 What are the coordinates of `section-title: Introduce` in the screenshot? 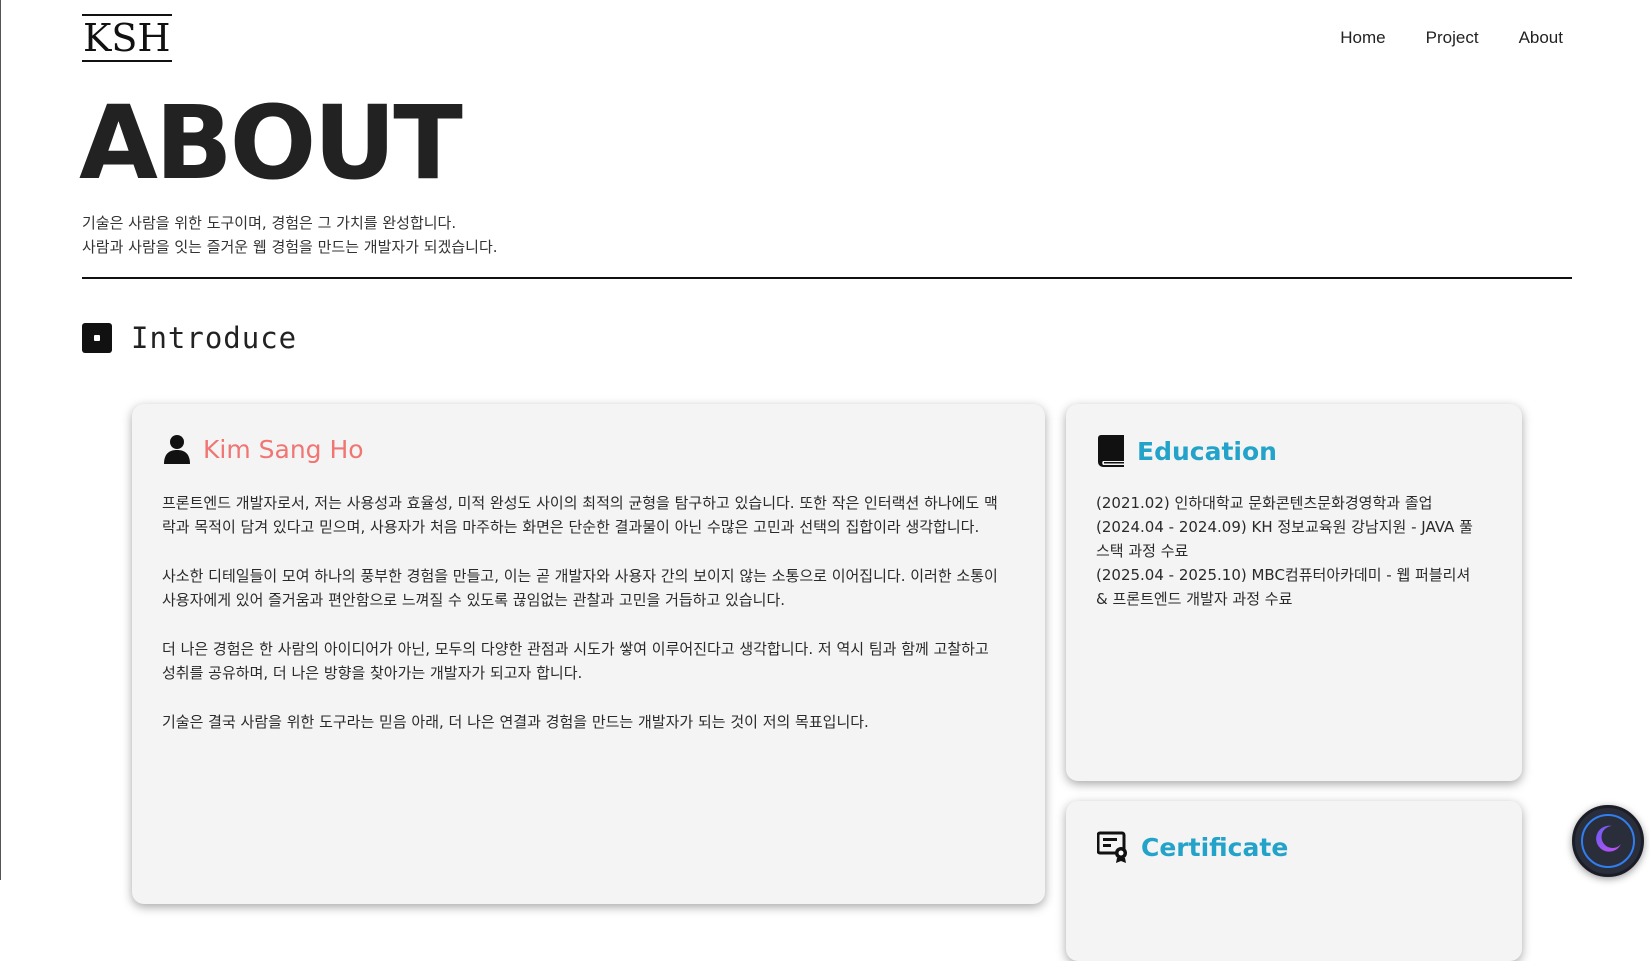 It's located at (214, 338).